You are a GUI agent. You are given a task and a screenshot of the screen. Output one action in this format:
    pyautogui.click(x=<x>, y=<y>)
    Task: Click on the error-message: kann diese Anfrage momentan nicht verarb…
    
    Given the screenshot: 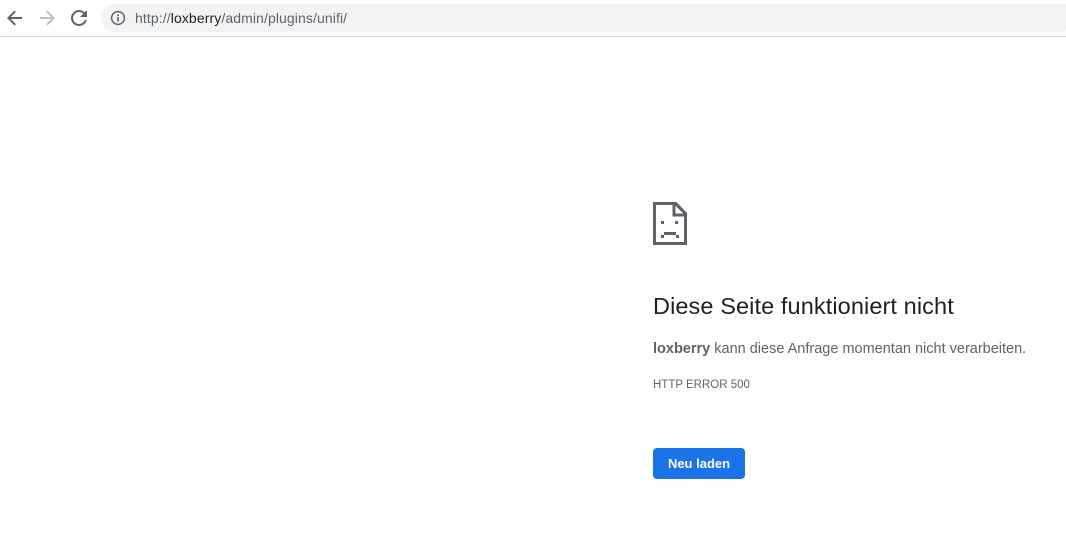 What is the action you would take?
    pyautogui.click(x=868, y=349)
    